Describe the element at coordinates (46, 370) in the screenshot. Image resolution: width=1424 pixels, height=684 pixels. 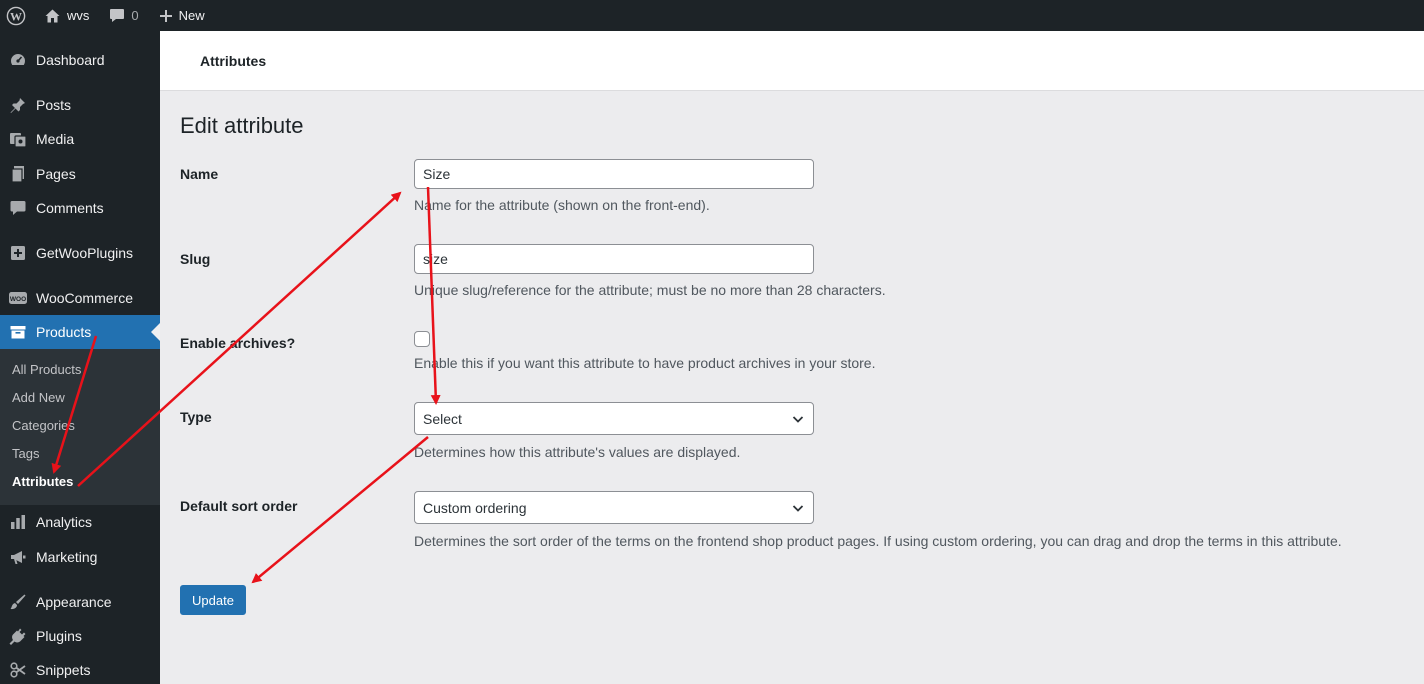
I see `submenu-item-all-products: All Products` at that location.